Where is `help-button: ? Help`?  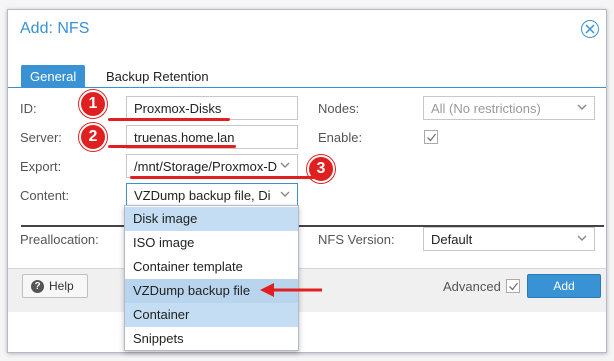
help-button: ? Help is located at coordinates (55, 286).